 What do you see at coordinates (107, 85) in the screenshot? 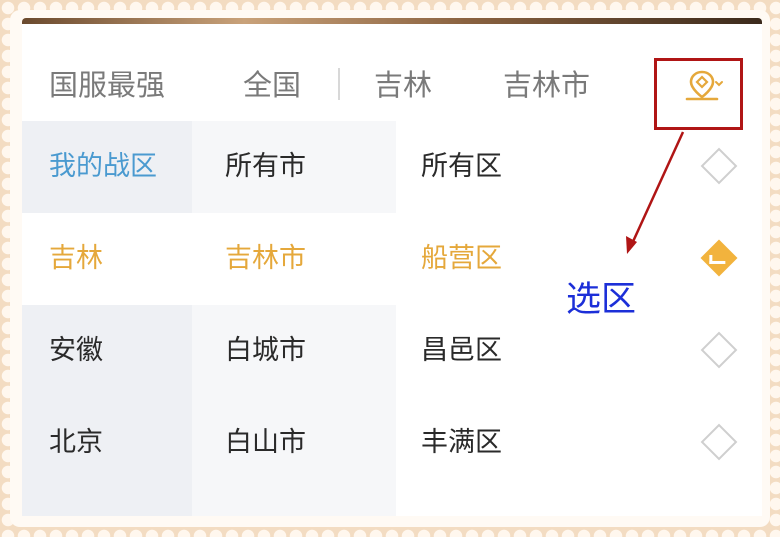
I see `tab-national-best: 国服最强` at bounding box center [107, 85].